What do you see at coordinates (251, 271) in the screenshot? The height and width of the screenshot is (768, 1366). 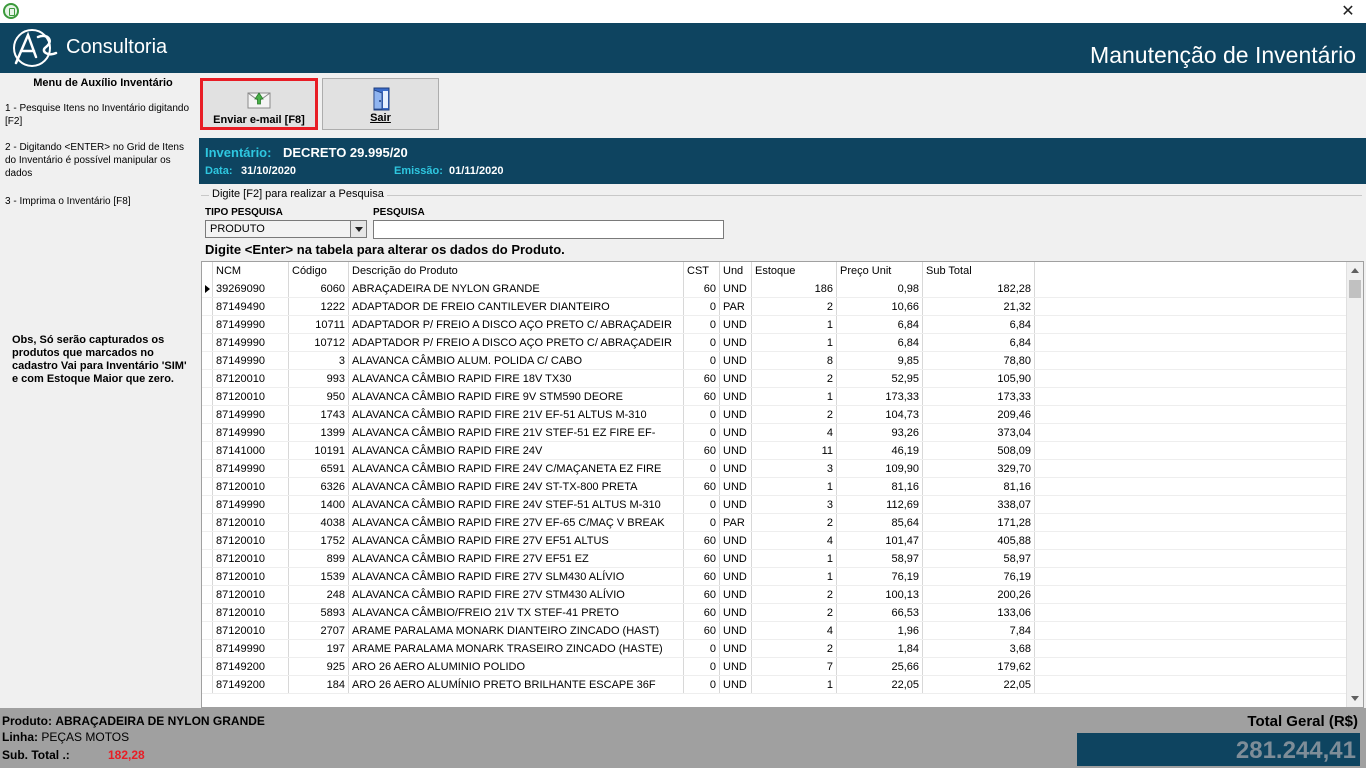 I see `column-header-ncm: NCM` at bounding box center [251, 271].